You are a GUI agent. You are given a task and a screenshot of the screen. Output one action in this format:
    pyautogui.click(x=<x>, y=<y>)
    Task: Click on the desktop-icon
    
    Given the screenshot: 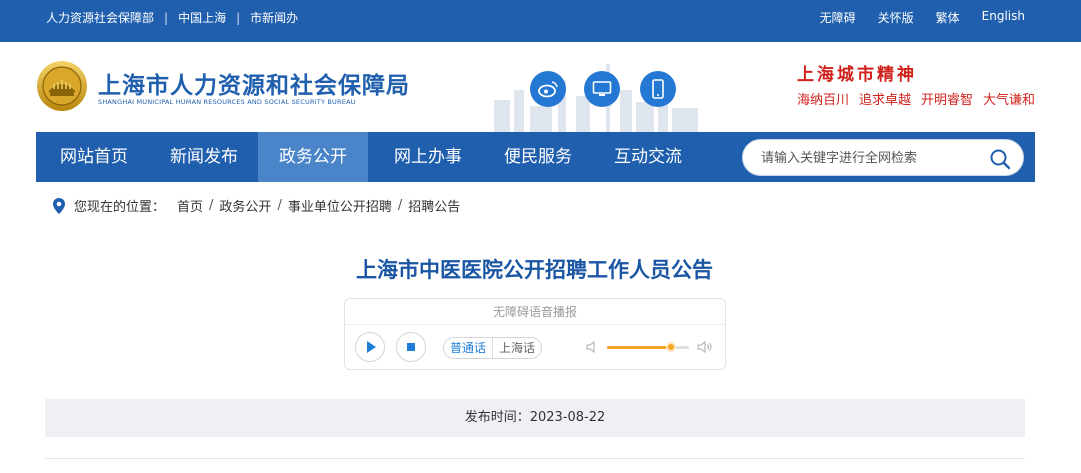 What is the action you would take?
    pyautogui.click(x=602, y=88)
    